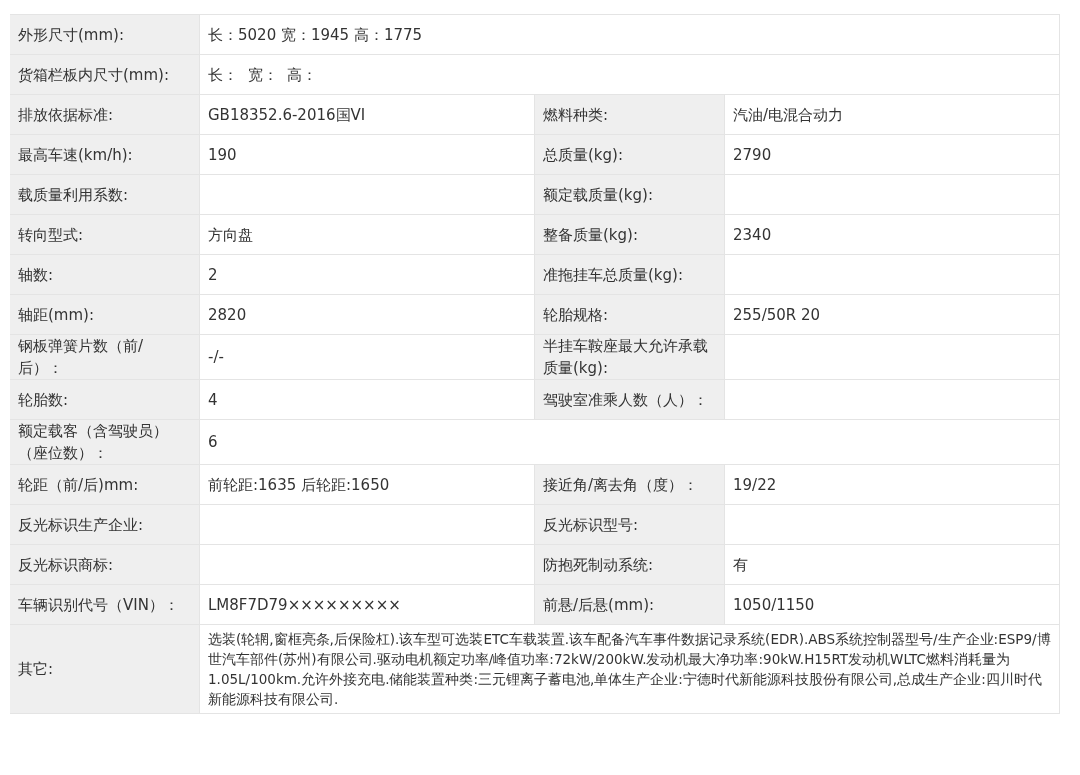 The width and height of the screenshot is (1080, 775). I want to click on label-cell: 额定载质量(kg):, so click(630, 195).